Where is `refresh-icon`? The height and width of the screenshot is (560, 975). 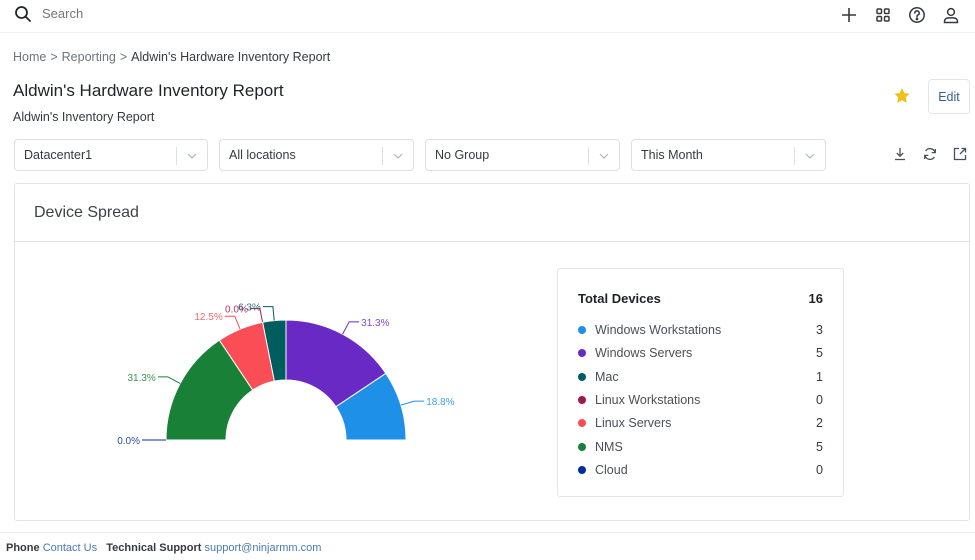 refresh-icon is located at coordinates (930, 154).